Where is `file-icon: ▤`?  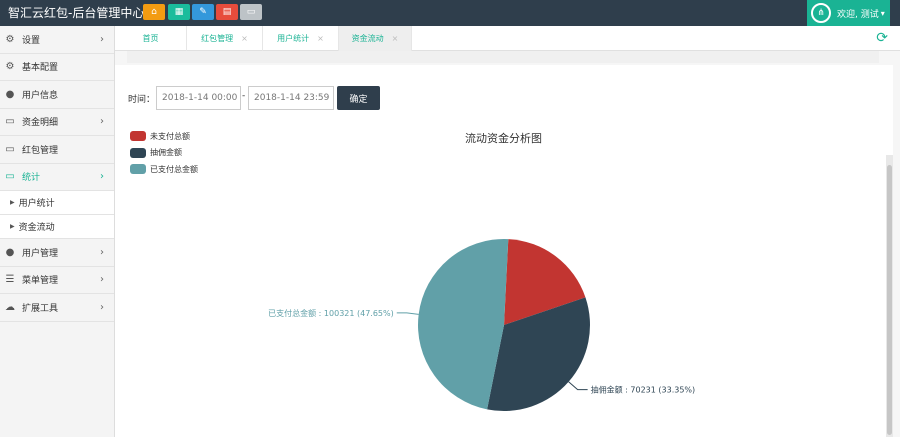 file-icon: ▤ is located at coordinates (227, 12).